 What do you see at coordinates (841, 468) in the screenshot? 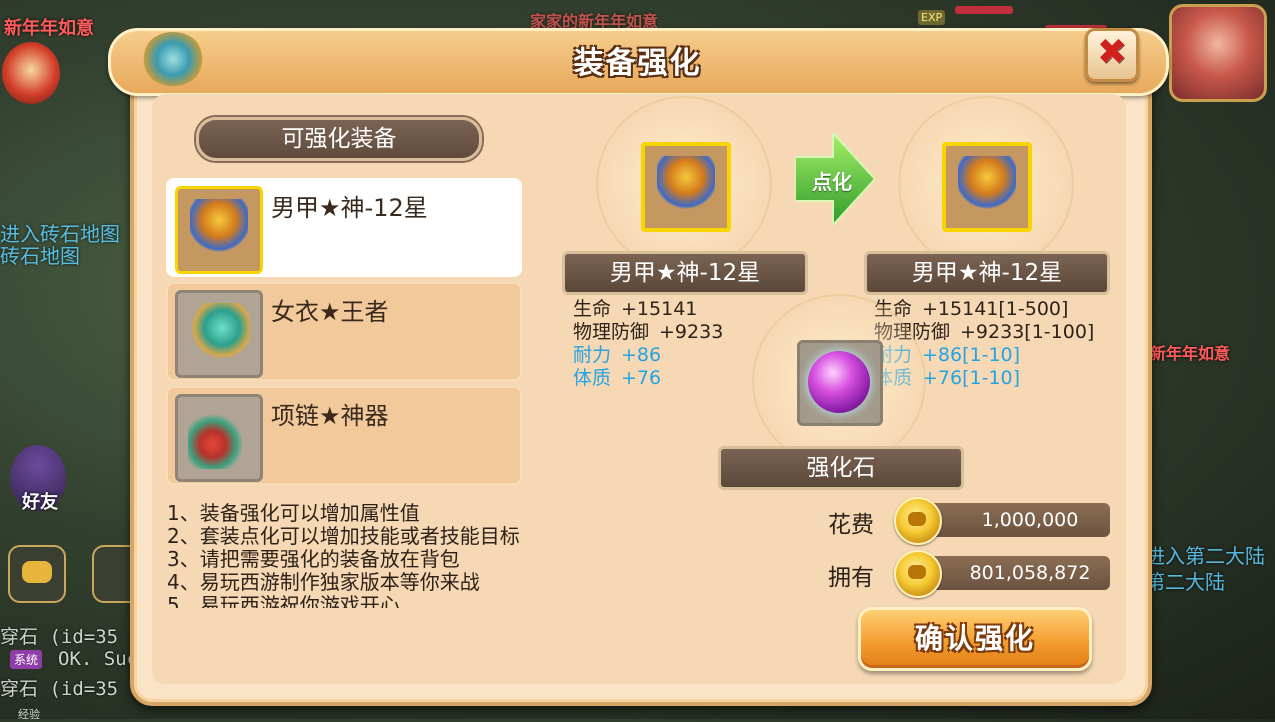
I see `enhance-stone-label: 强化石` at bounding box center [841, 468].